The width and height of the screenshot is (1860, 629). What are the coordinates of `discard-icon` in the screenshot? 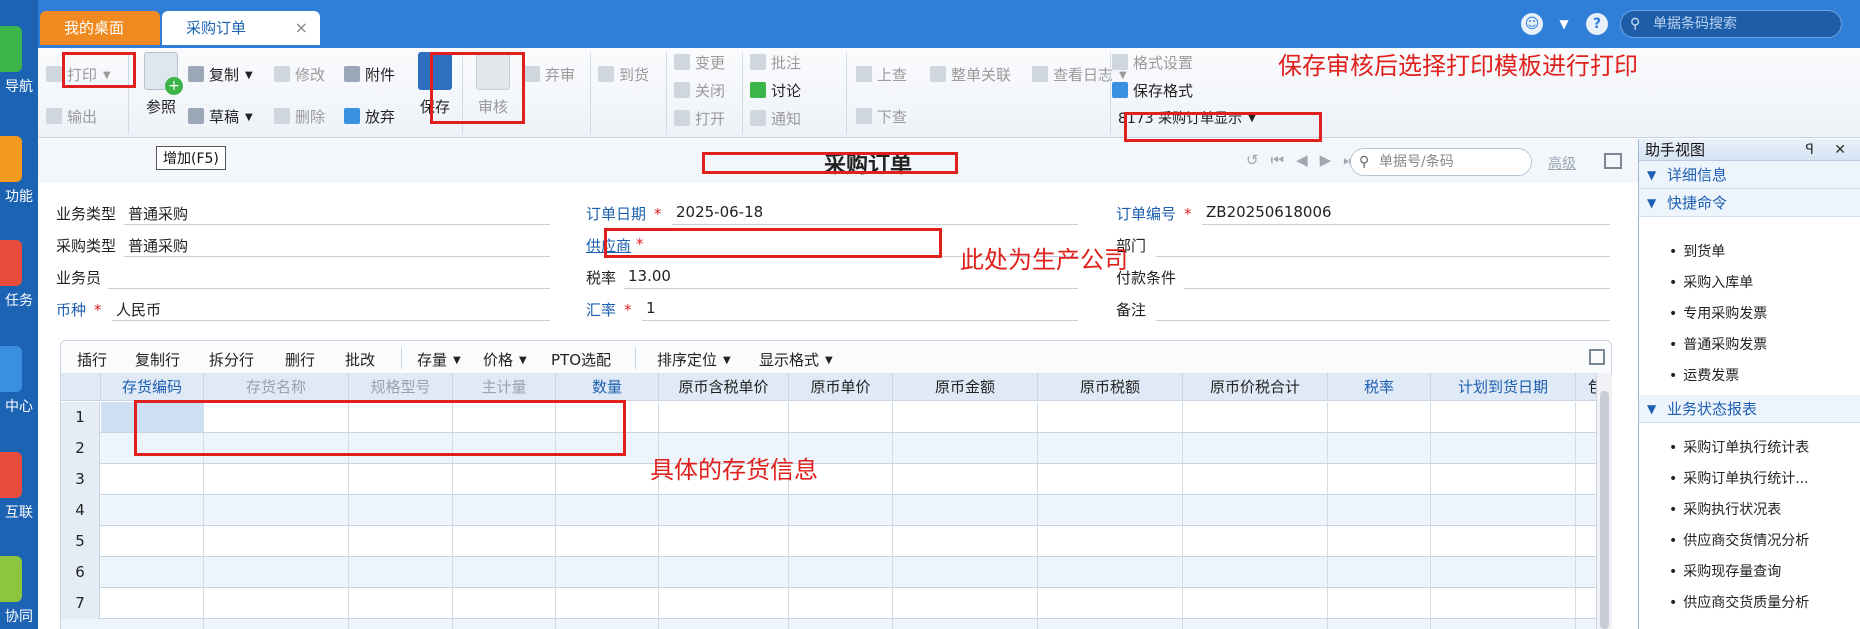 It's located at (532, 74).